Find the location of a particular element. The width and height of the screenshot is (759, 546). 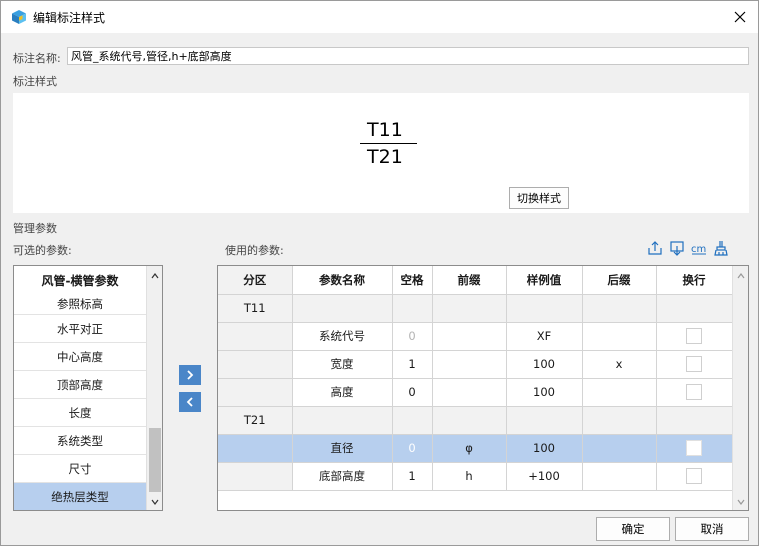

import-icon is located at coordinates (677, 248).